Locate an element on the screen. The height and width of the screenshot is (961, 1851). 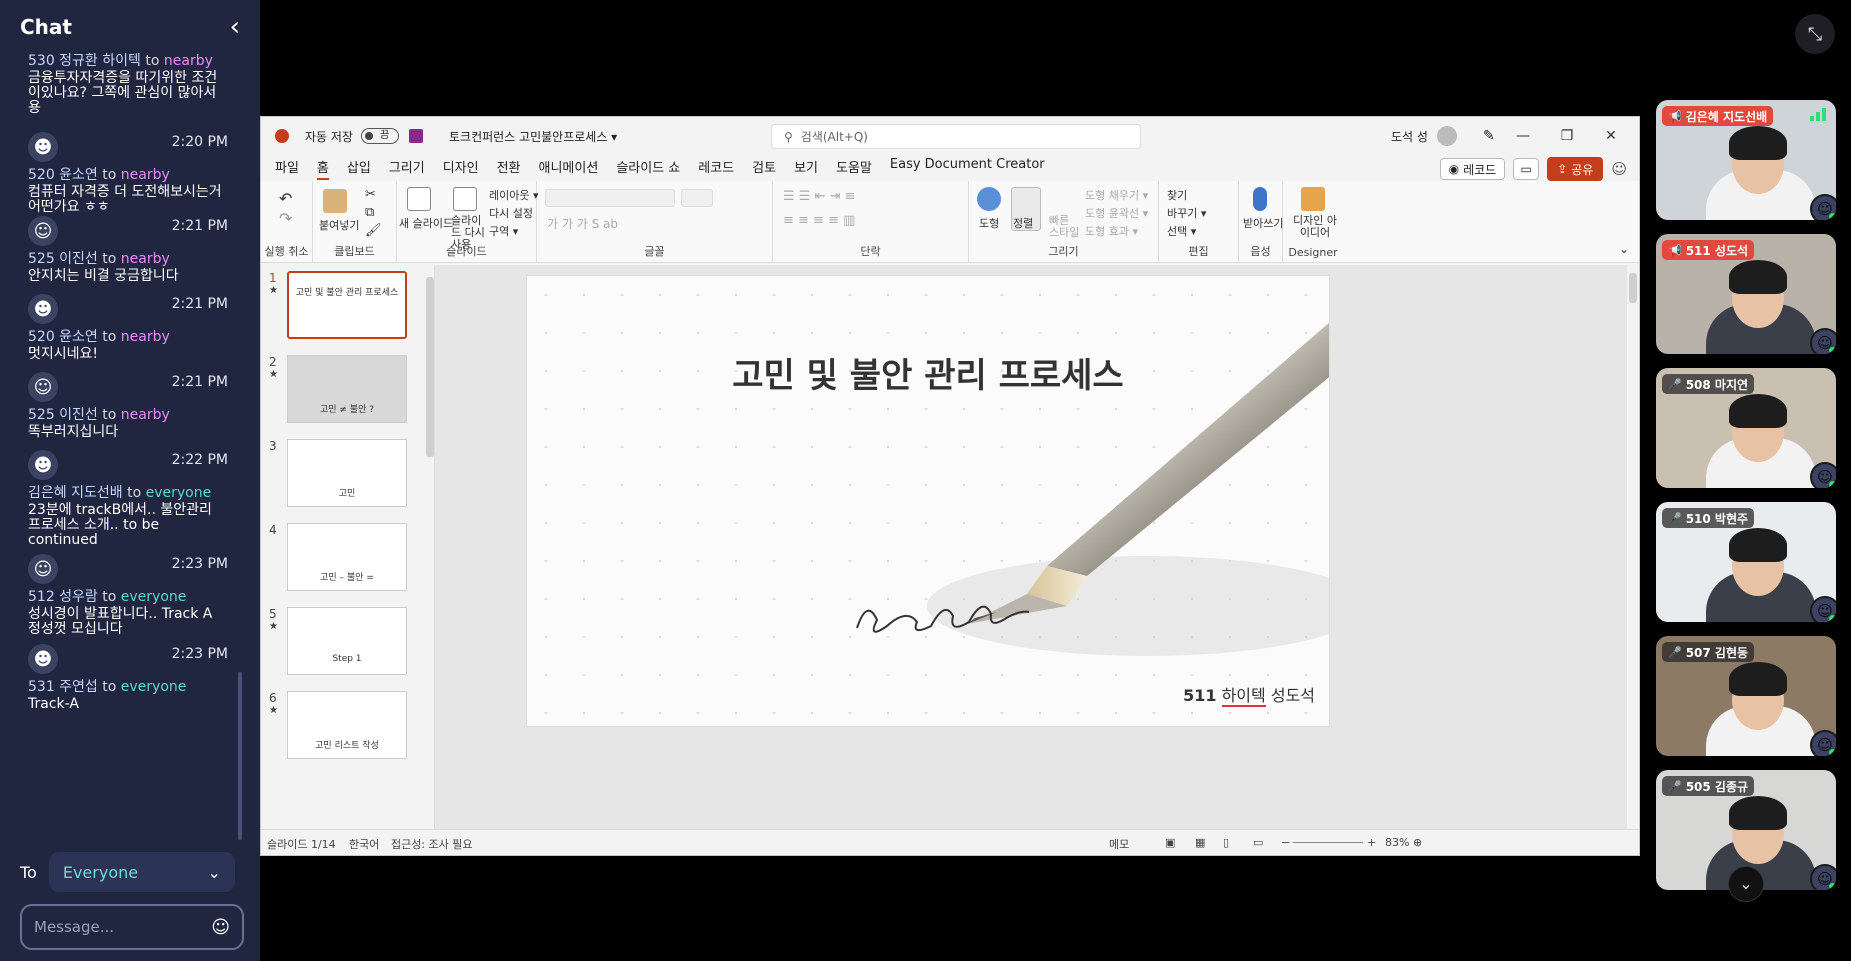
new-slide-label: 새 슬라이드 is located at coordinates (426, 223).